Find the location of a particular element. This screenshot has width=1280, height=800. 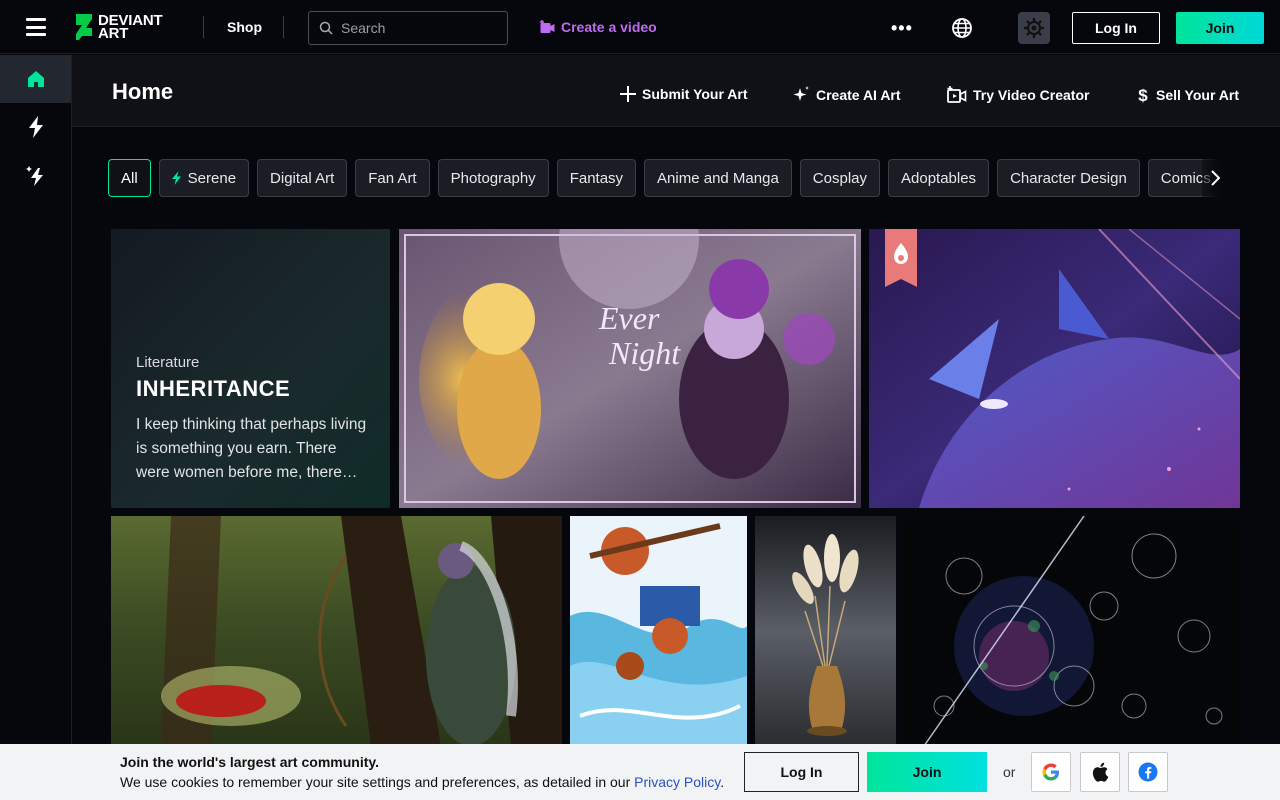

create-video-label: Create a video is located at coordinates (609, 27).